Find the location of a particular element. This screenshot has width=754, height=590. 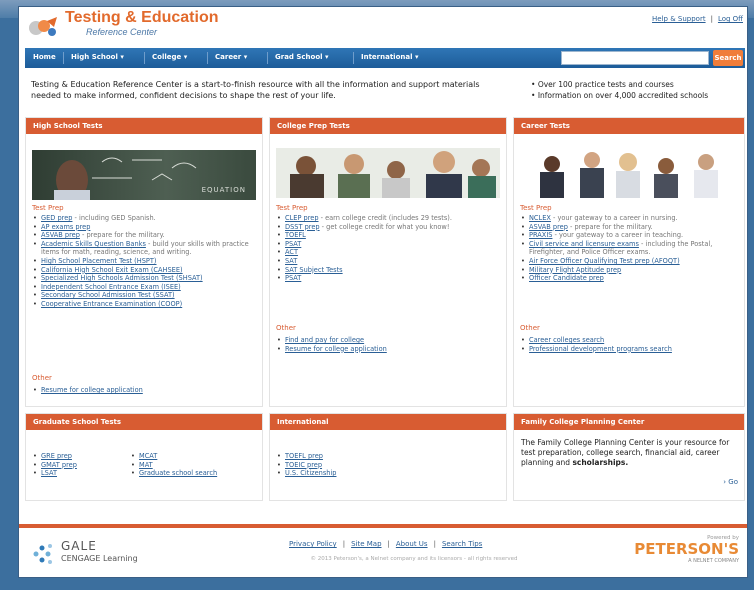

logoff-link: Log Off is located at coordinates (730, 19).